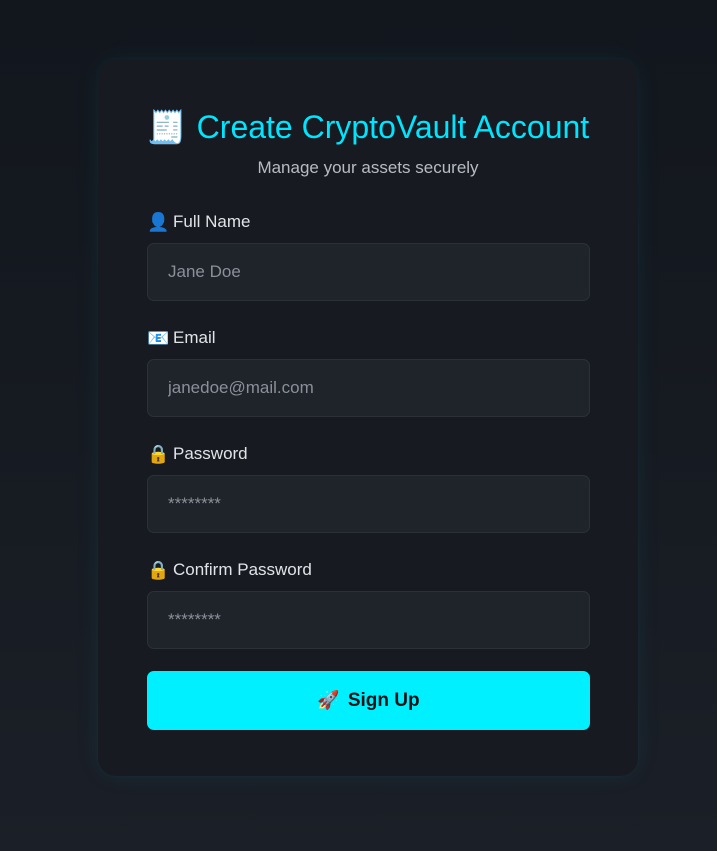  I want to click on email-icon: 📧, so click(158, 338).